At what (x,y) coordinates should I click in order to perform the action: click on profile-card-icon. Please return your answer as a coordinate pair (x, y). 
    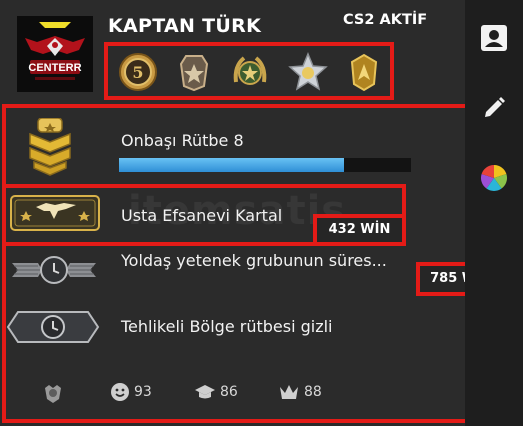
    Looking at the image, I should click on (494, 38).